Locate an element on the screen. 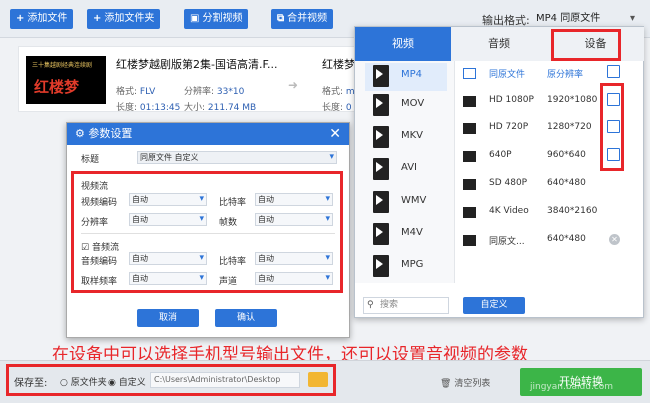  delete-icon: ✕ is located at coordinates (614, 239).